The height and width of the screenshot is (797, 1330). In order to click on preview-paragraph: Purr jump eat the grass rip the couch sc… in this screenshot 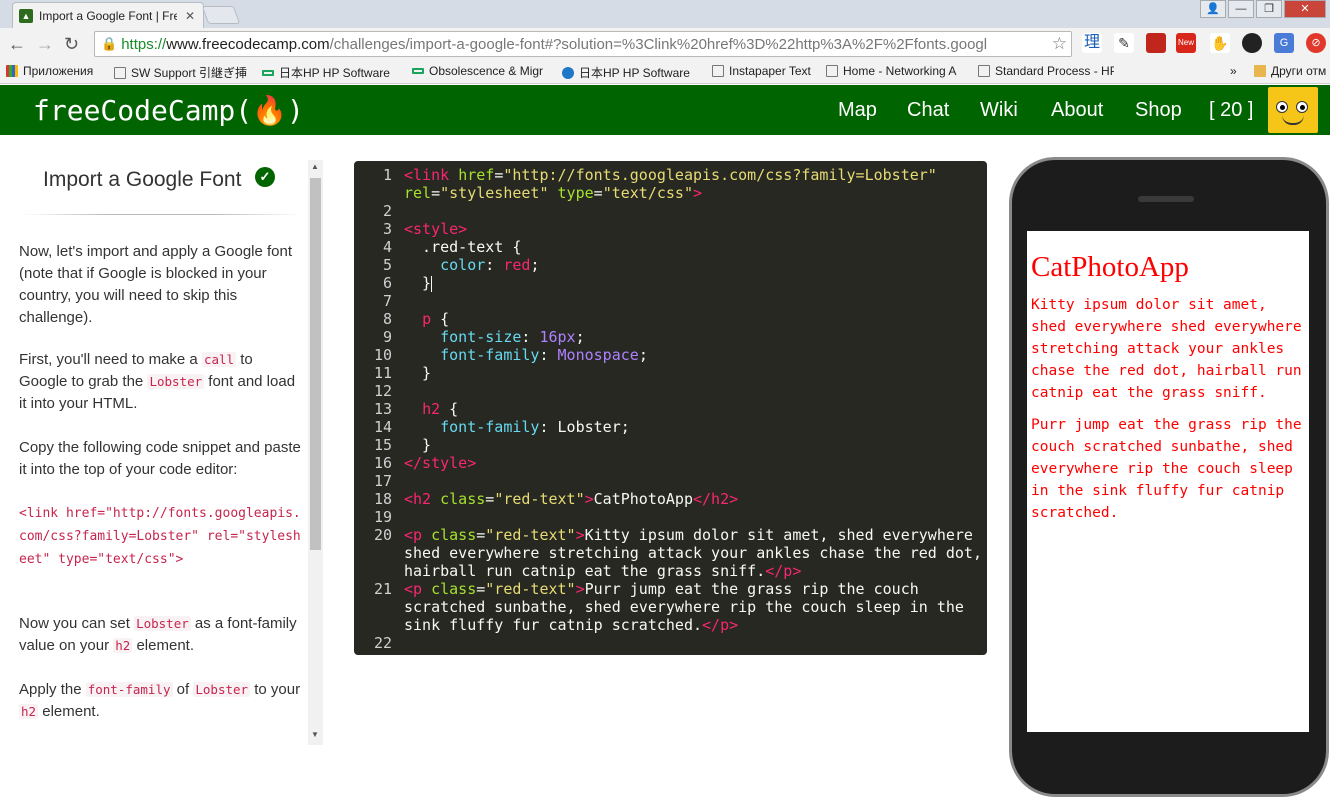, I will do `click(1166, 469)`.